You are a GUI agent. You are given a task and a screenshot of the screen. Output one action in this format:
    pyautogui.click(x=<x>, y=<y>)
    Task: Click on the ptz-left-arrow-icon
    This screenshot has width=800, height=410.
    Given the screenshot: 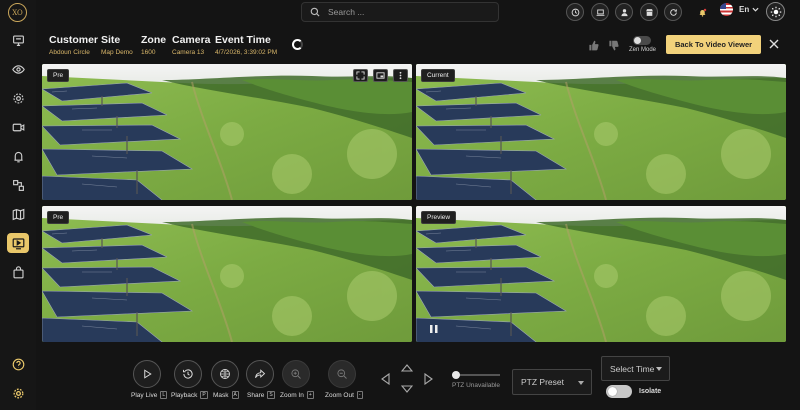 What is the action you would take?
    pyautogui.click(x=386, y=379)
    